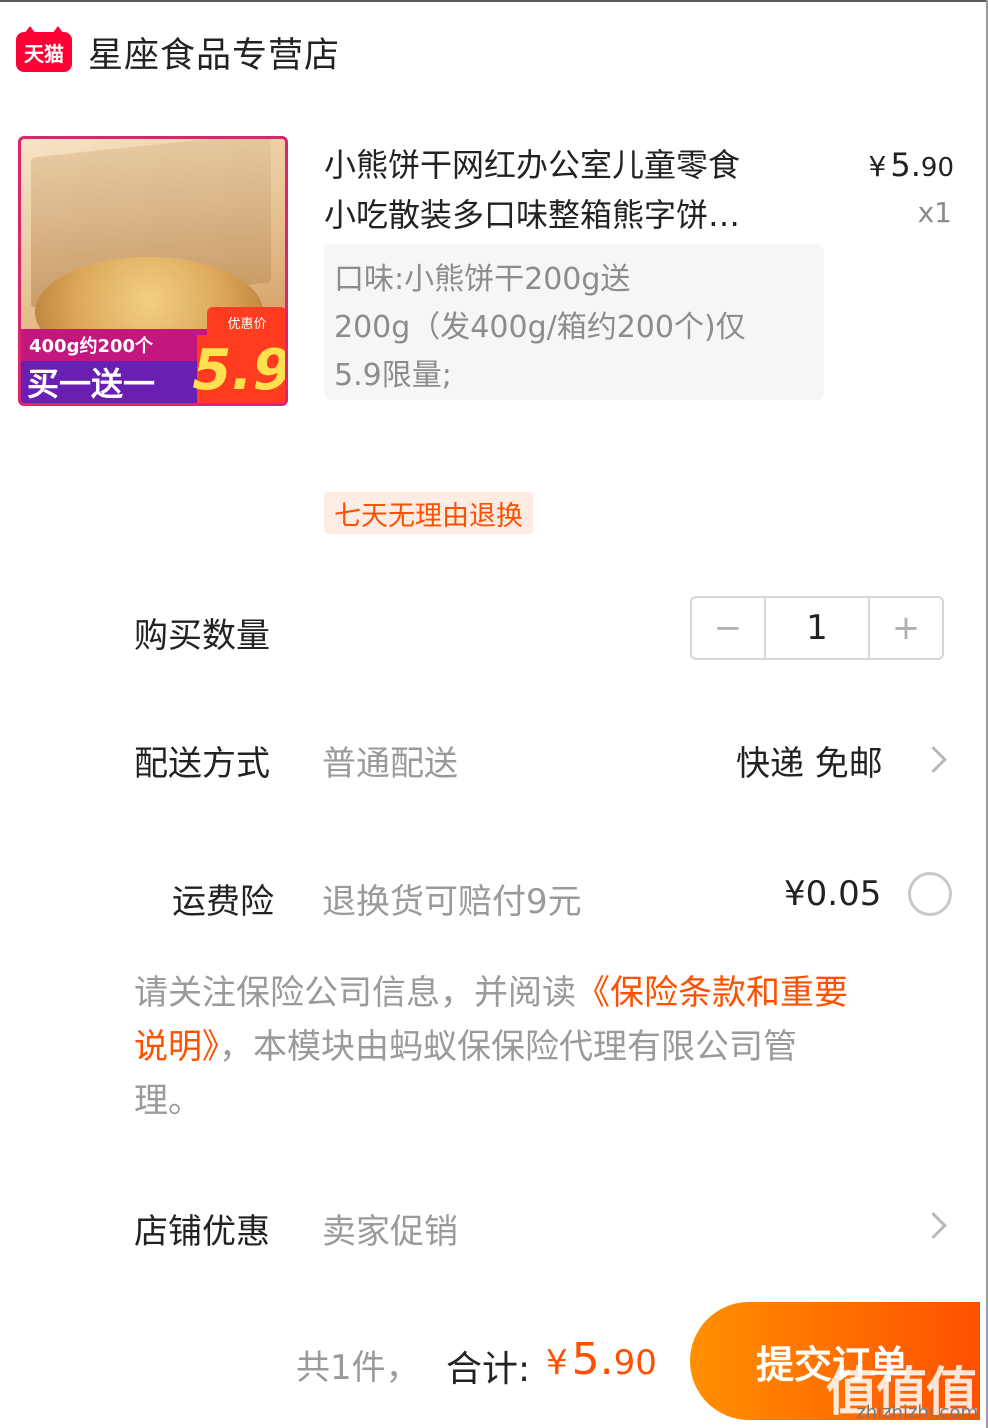 Image resolution: width=988 pixels, height=1428 pixels. Describe the element at coordinates (494, 1) in the screenshot. I see `top-border` at that location.